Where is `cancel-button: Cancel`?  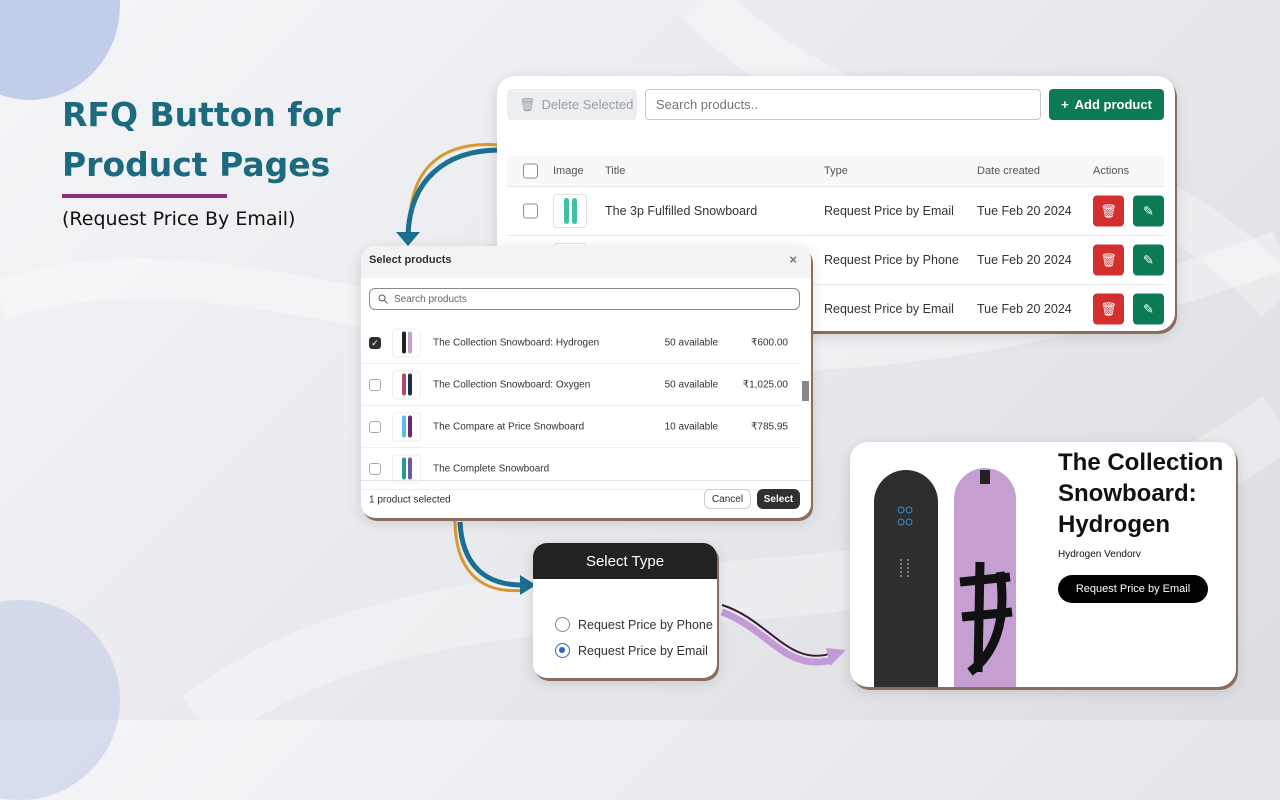
cancel-button: Cancel is located at coordinates (727, 499).